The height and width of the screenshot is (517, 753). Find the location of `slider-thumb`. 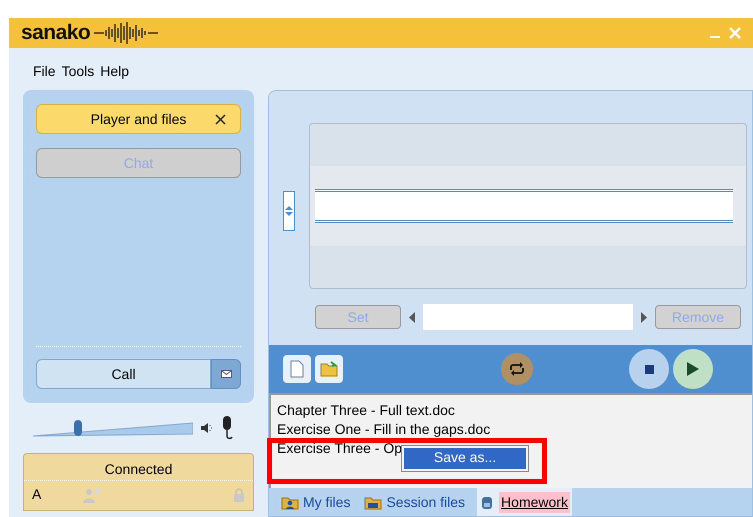

slider-thumb is located at coordinates (78, 428).